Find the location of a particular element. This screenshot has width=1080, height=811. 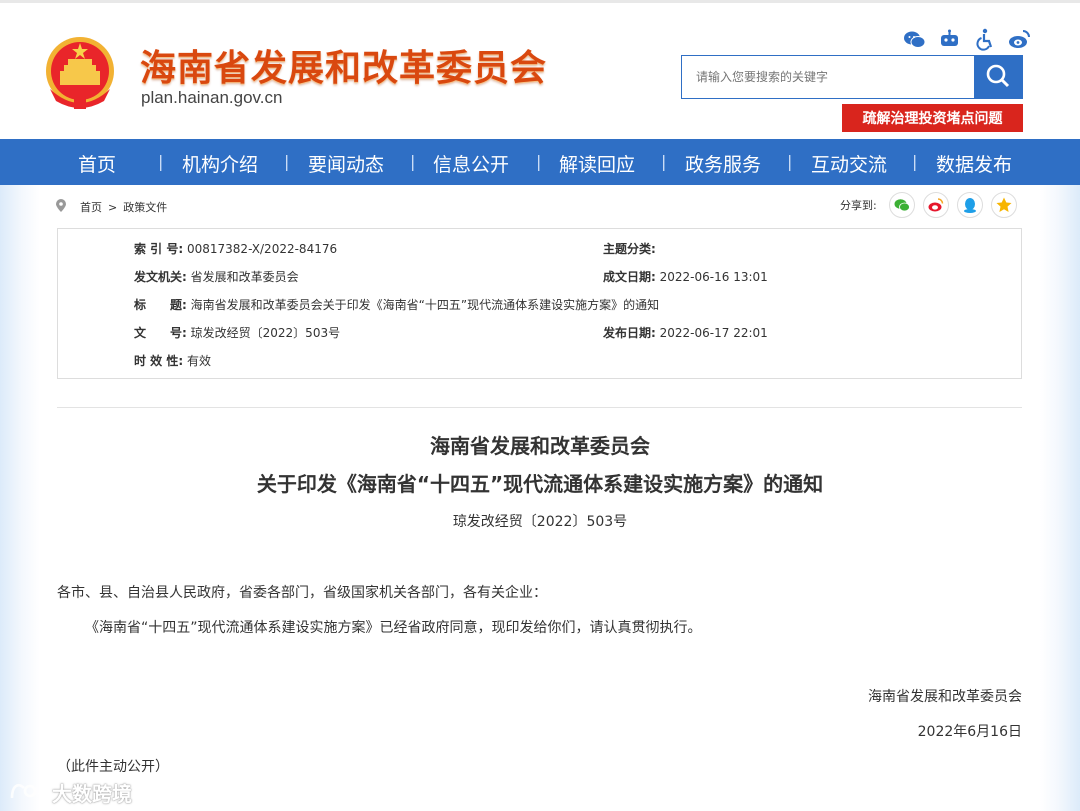

search-box is located at coordinates (852, 77).